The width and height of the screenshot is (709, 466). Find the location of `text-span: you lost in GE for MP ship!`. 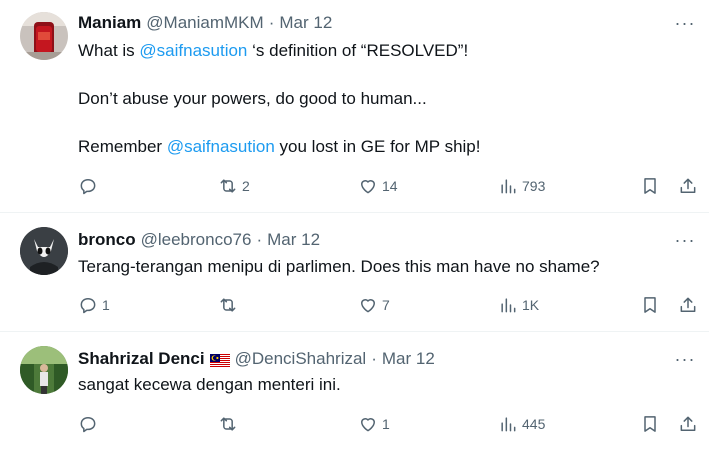

text-span: you lost in GE for MP ship! is located at coordinates (377, 146).